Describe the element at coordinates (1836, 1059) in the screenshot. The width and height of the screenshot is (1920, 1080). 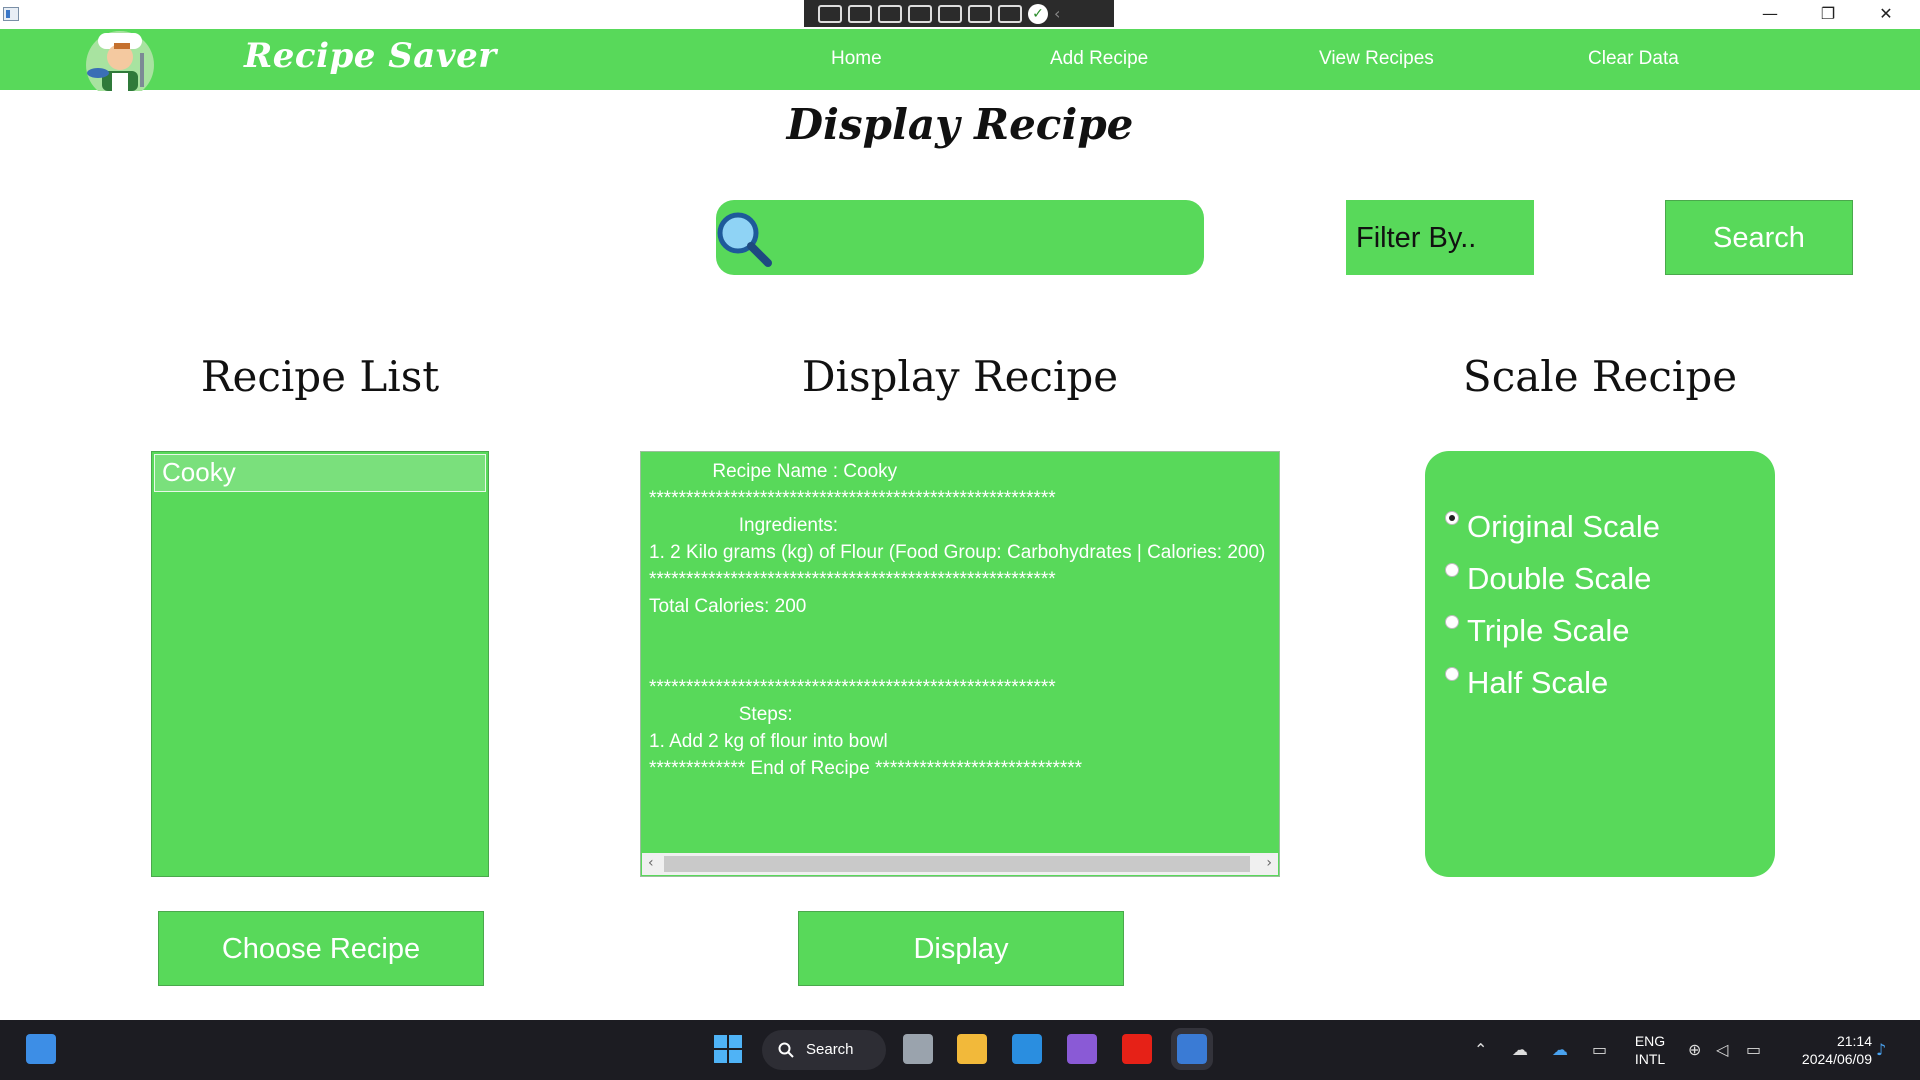
I see `clock-date: 2024/06/09` at that location.